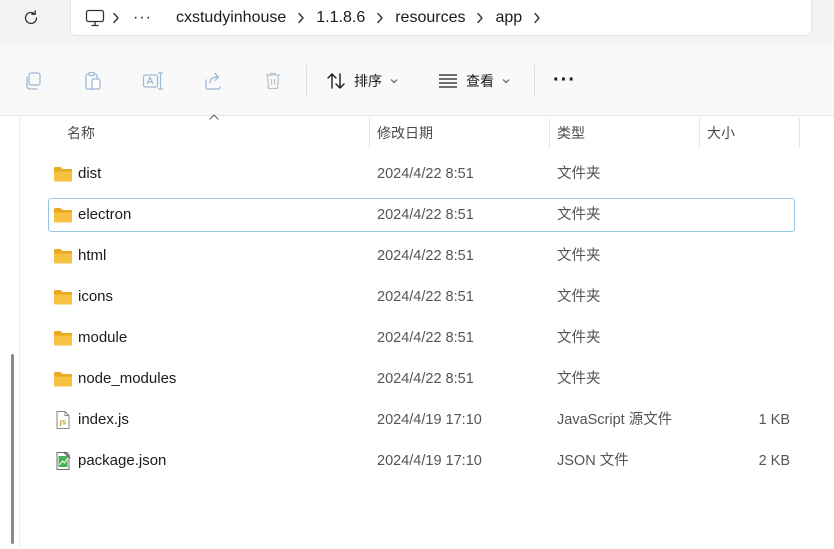 Image resolution: width=834 pixels, height=549 pixels. I want to click on command-bar: 排序 查看 ···, so click(417, 80).